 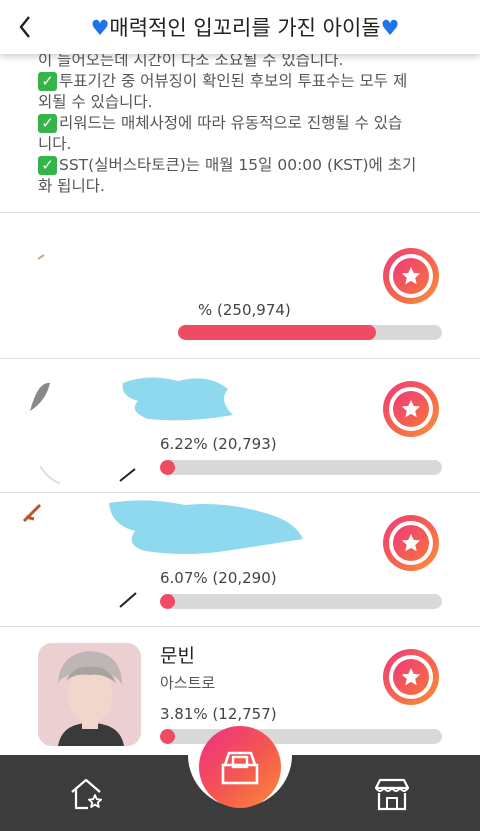 What do you see at coordinates (218, 444) in the screenshot?
I see `vote-stat: 6.22% (20,793)` at bounding box center [218, 444].